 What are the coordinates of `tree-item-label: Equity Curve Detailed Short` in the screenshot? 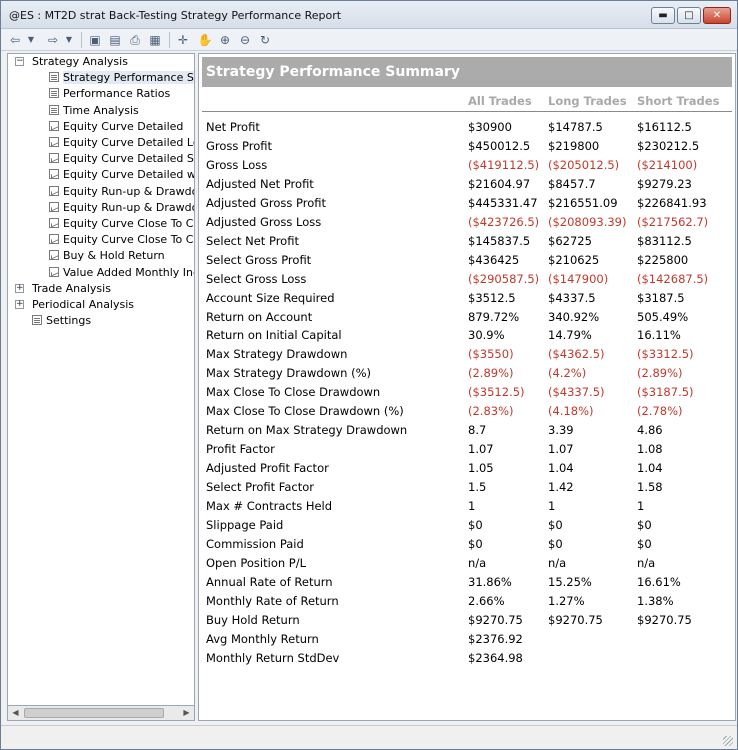 It's located at (128, 159).